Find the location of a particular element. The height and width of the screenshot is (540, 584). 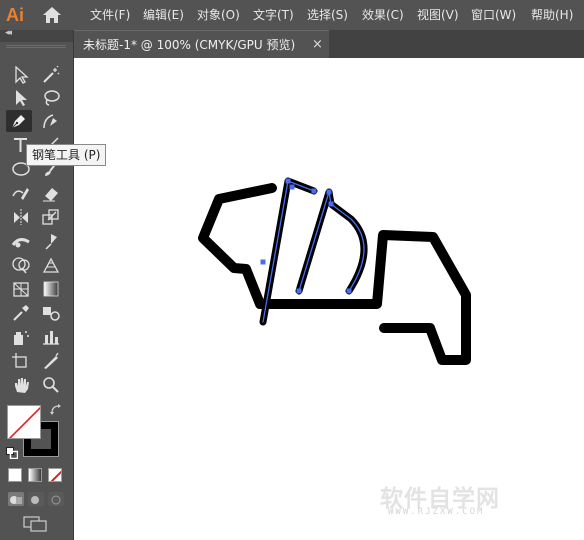

fill-color-swatch-front is located at coordinates (24, 422).